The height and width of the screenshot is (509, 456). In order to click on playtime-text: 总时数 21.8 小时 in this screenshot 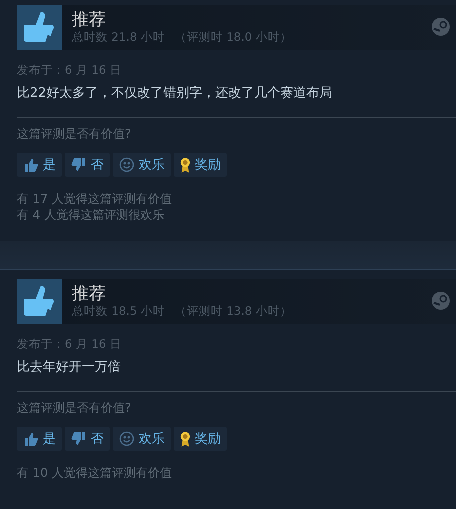, I will do `click(118, 37)`.